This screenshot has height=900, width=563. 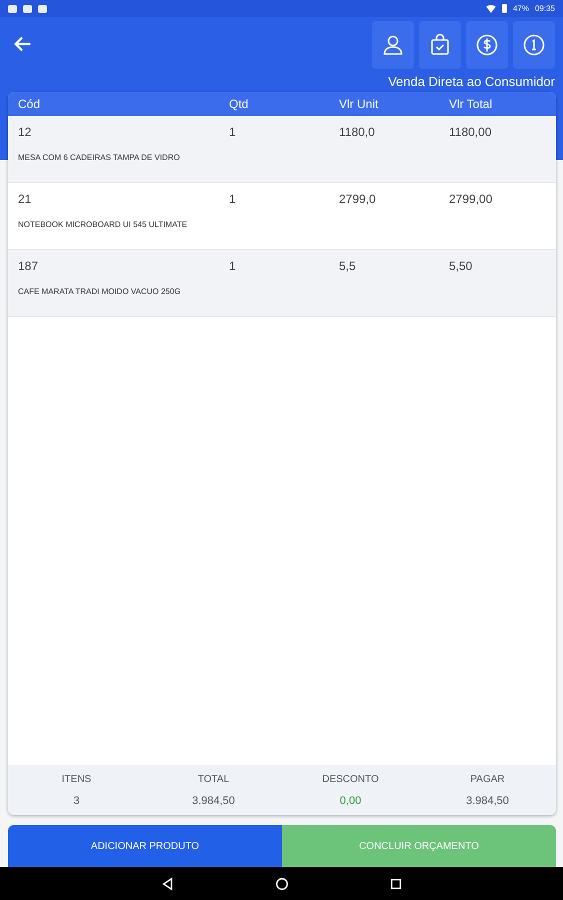 I want to click on wifi-icon, so click(x=491, y=8).